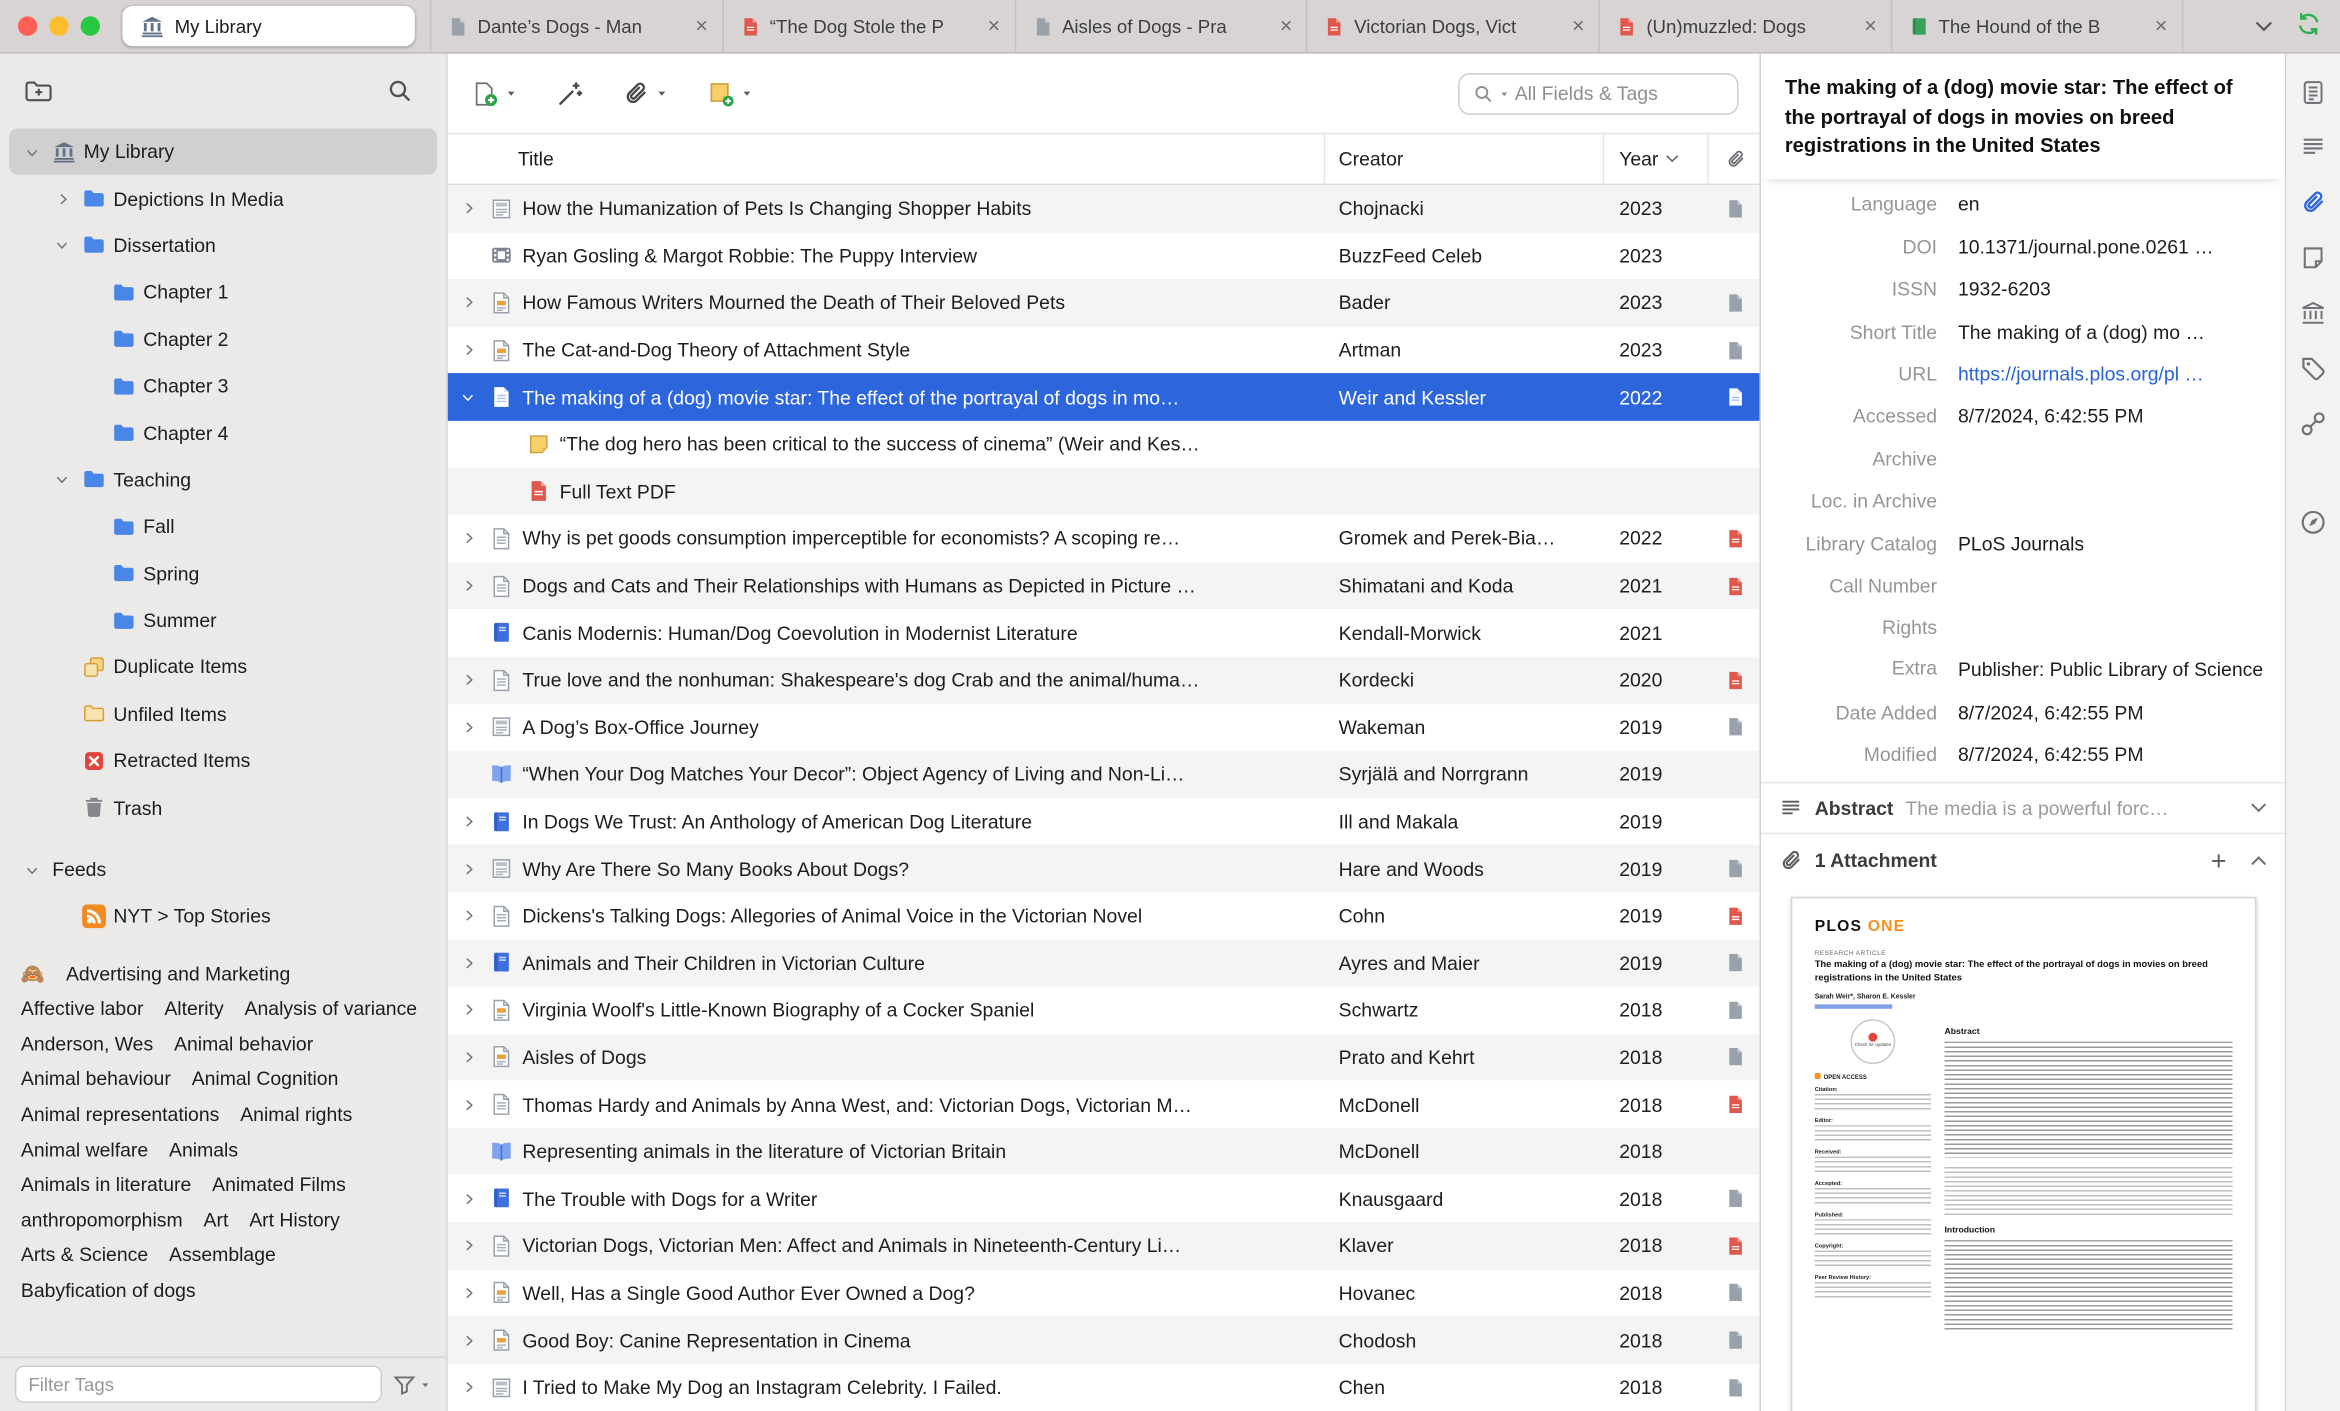  Describe the element at coordinates (223, 152) in the screenshot. I see `sidebar-item-my-library: My Library` at that location.